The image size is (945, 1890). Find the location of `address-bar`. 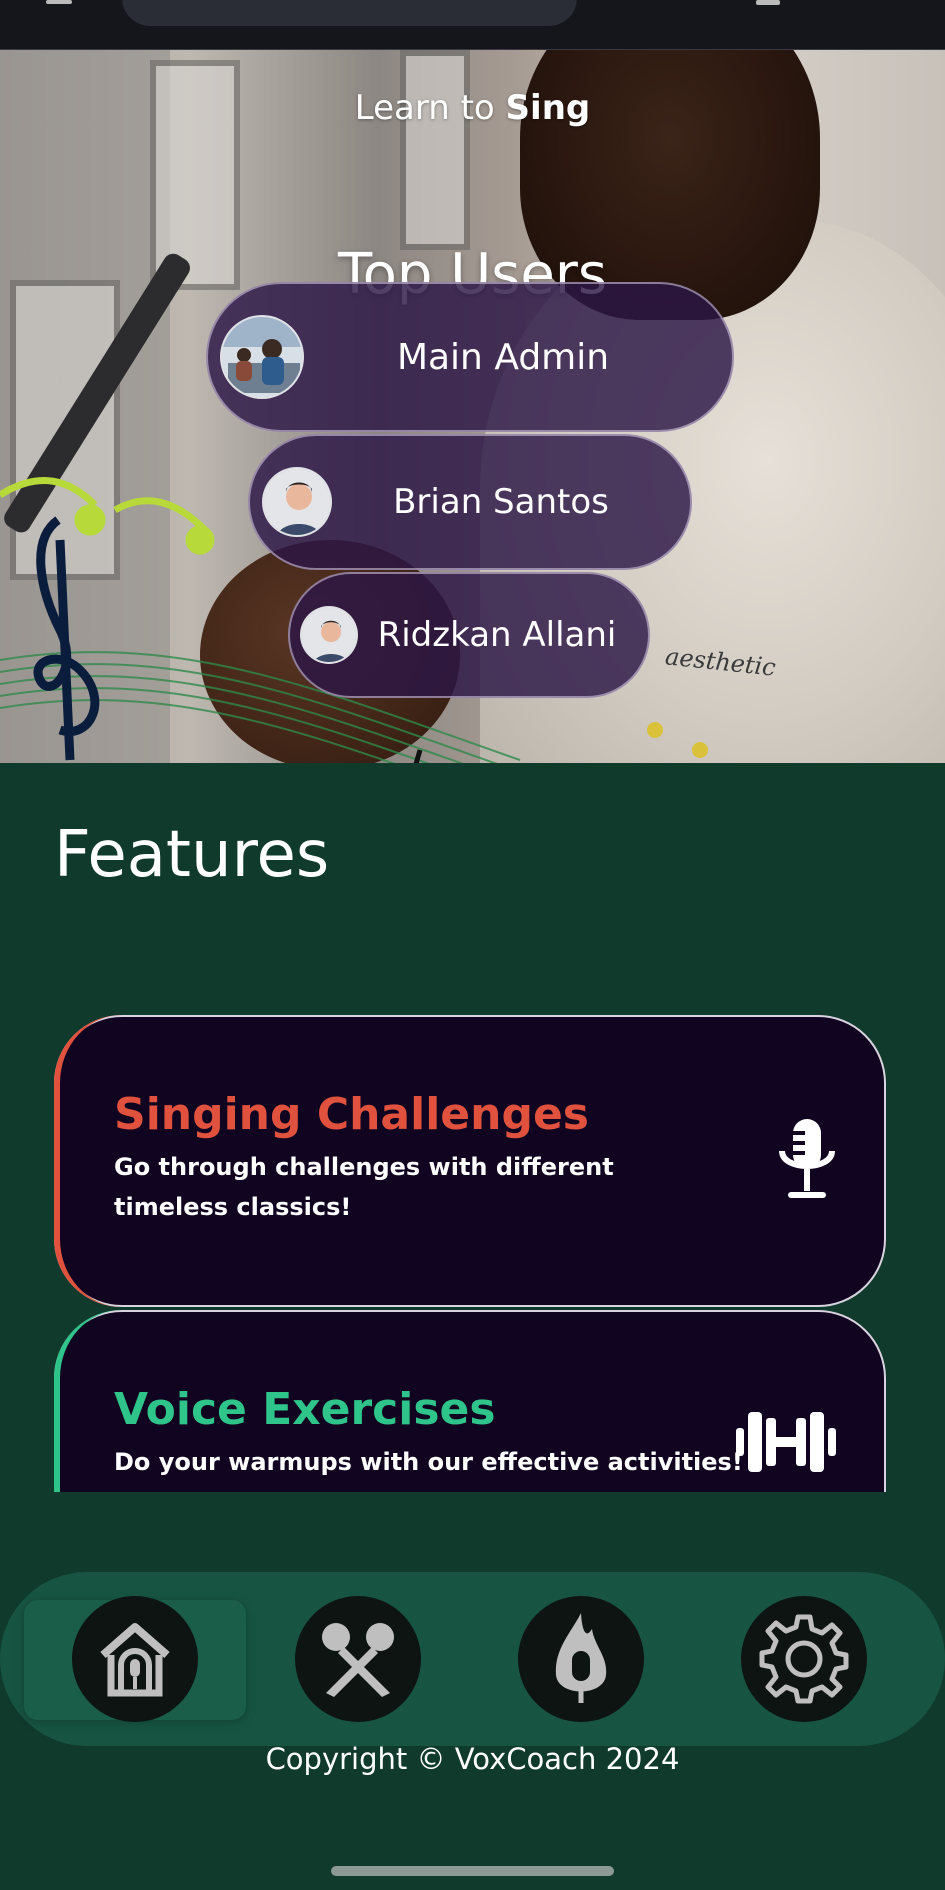

address-bar is located at coordinates (349, 13).